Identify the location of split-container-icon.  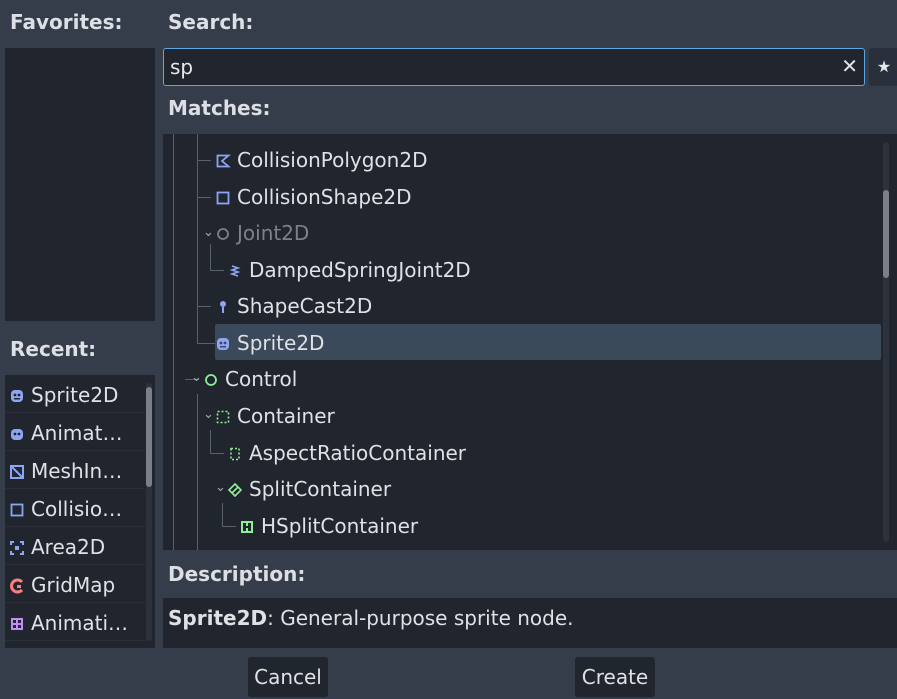
(235, 490).